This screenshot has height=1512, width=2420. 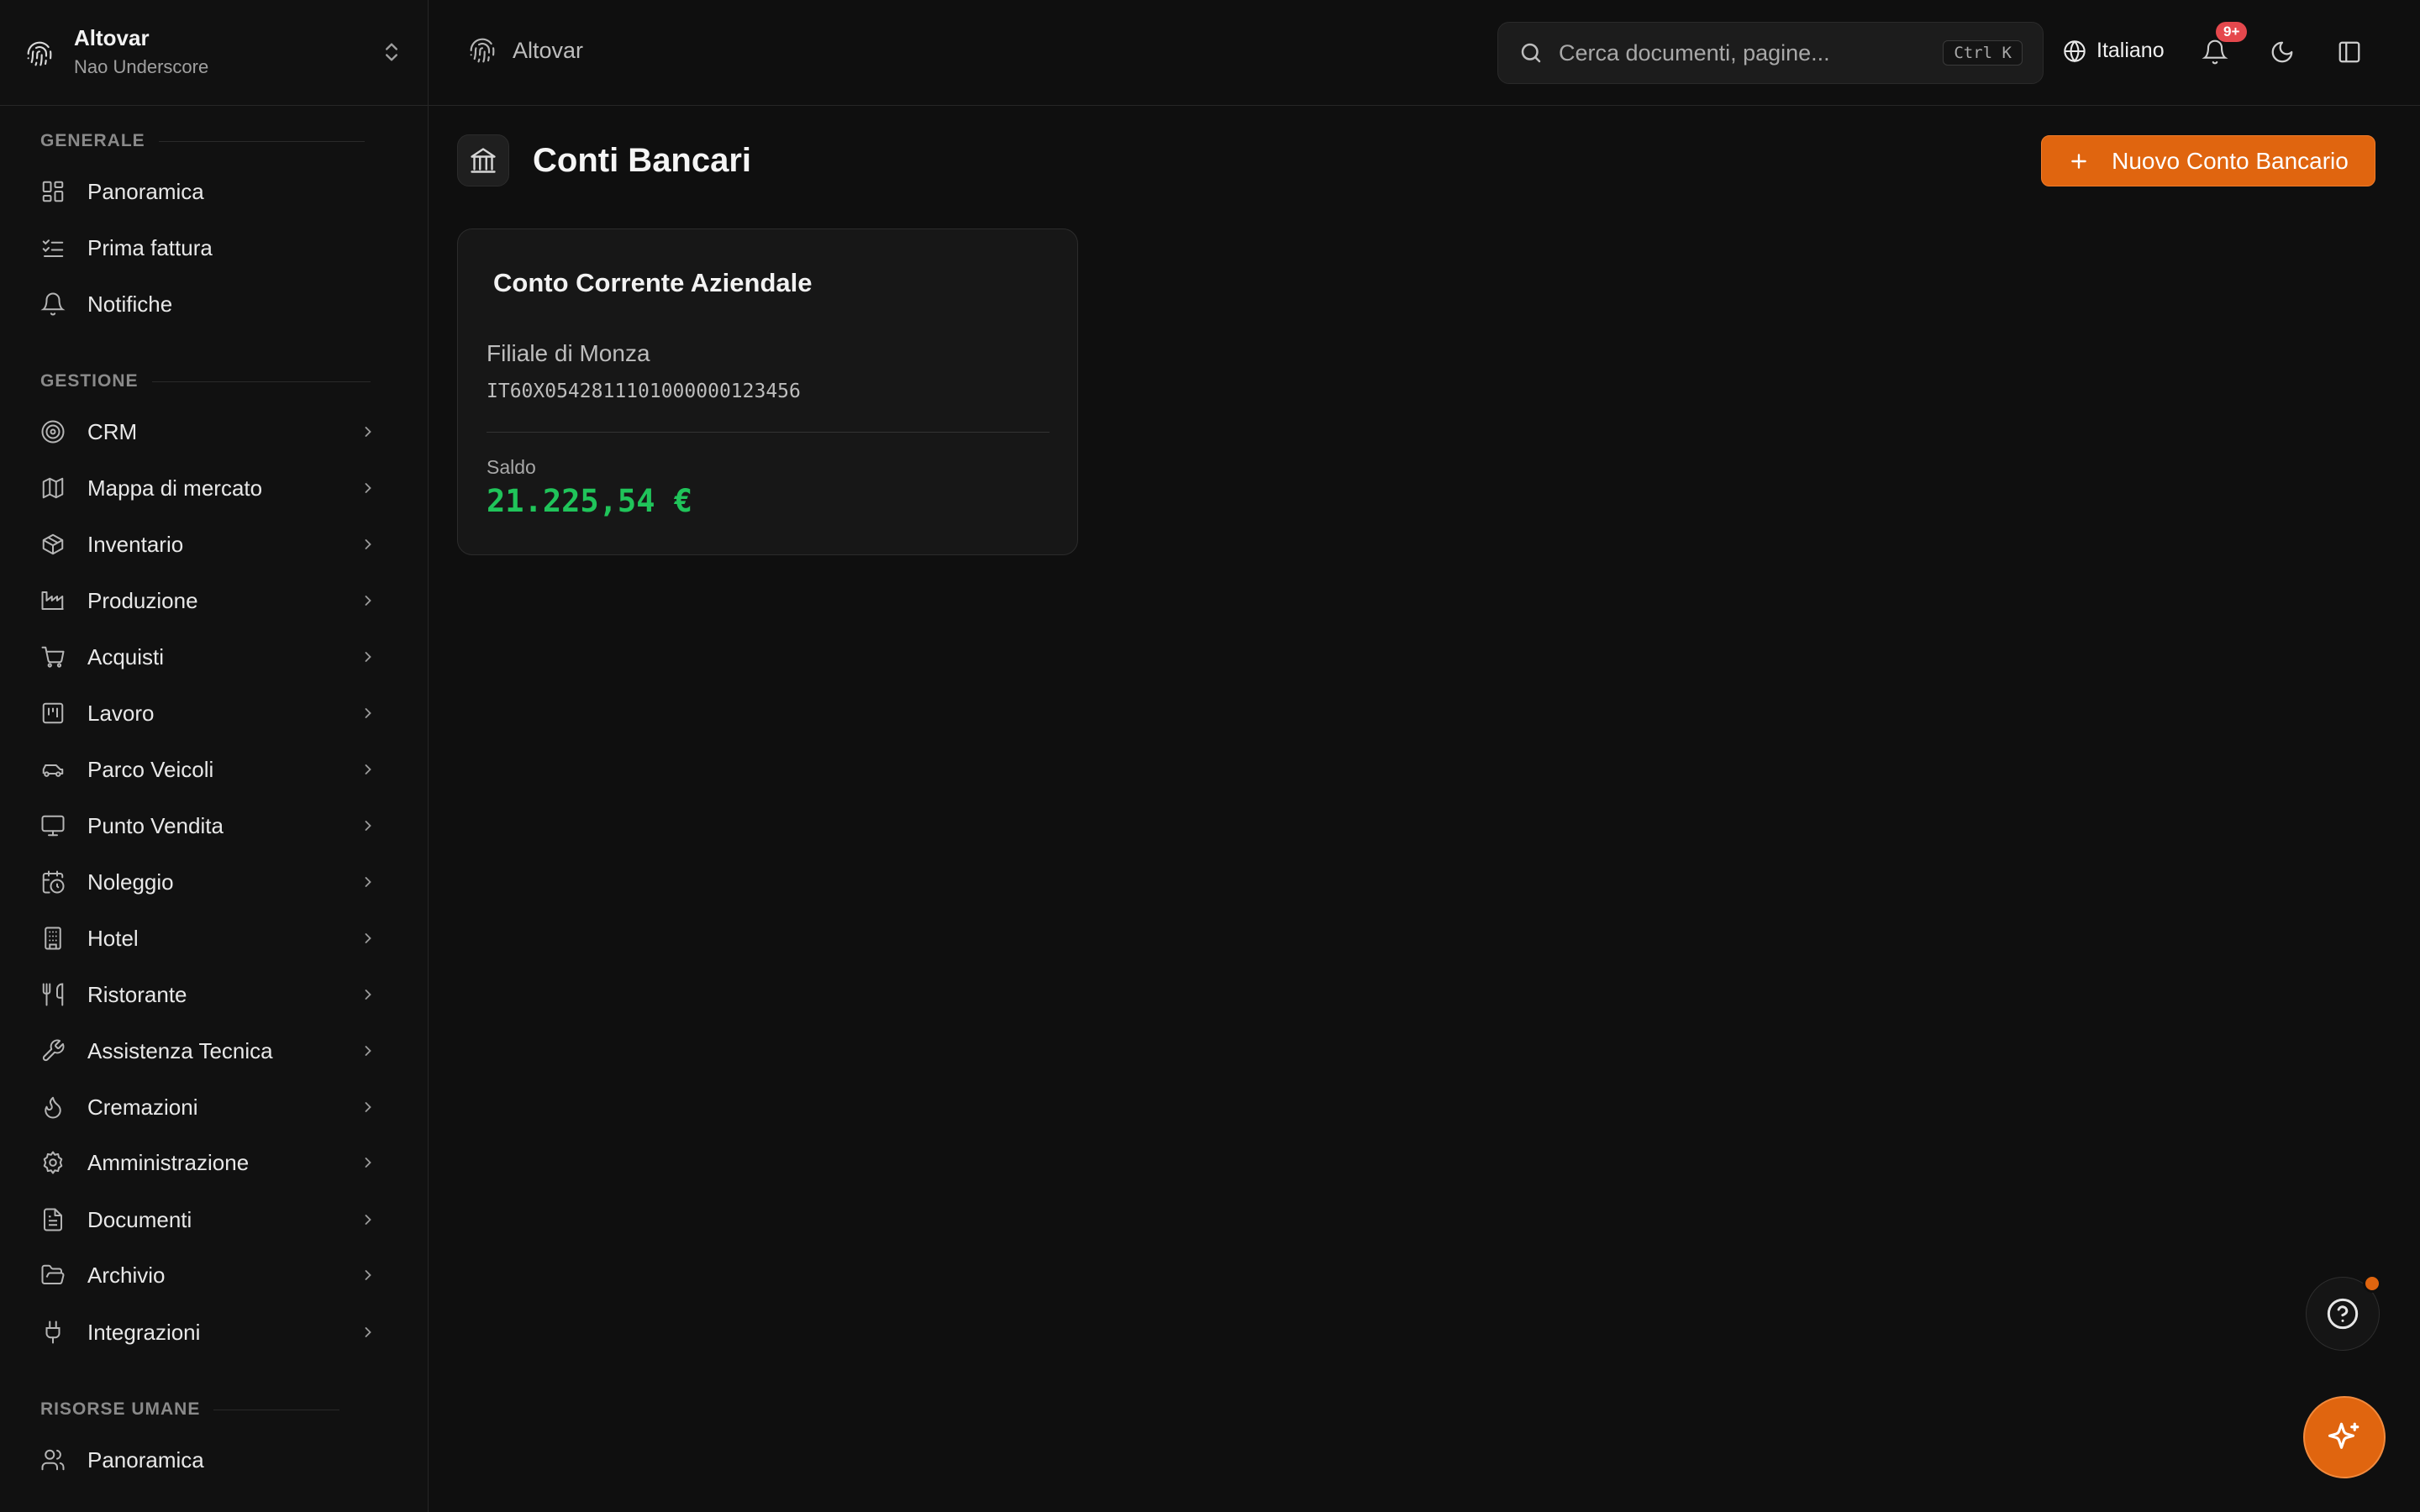 I want to click on sidebar-item-label: Ristorante, so click(x=137, y=994).